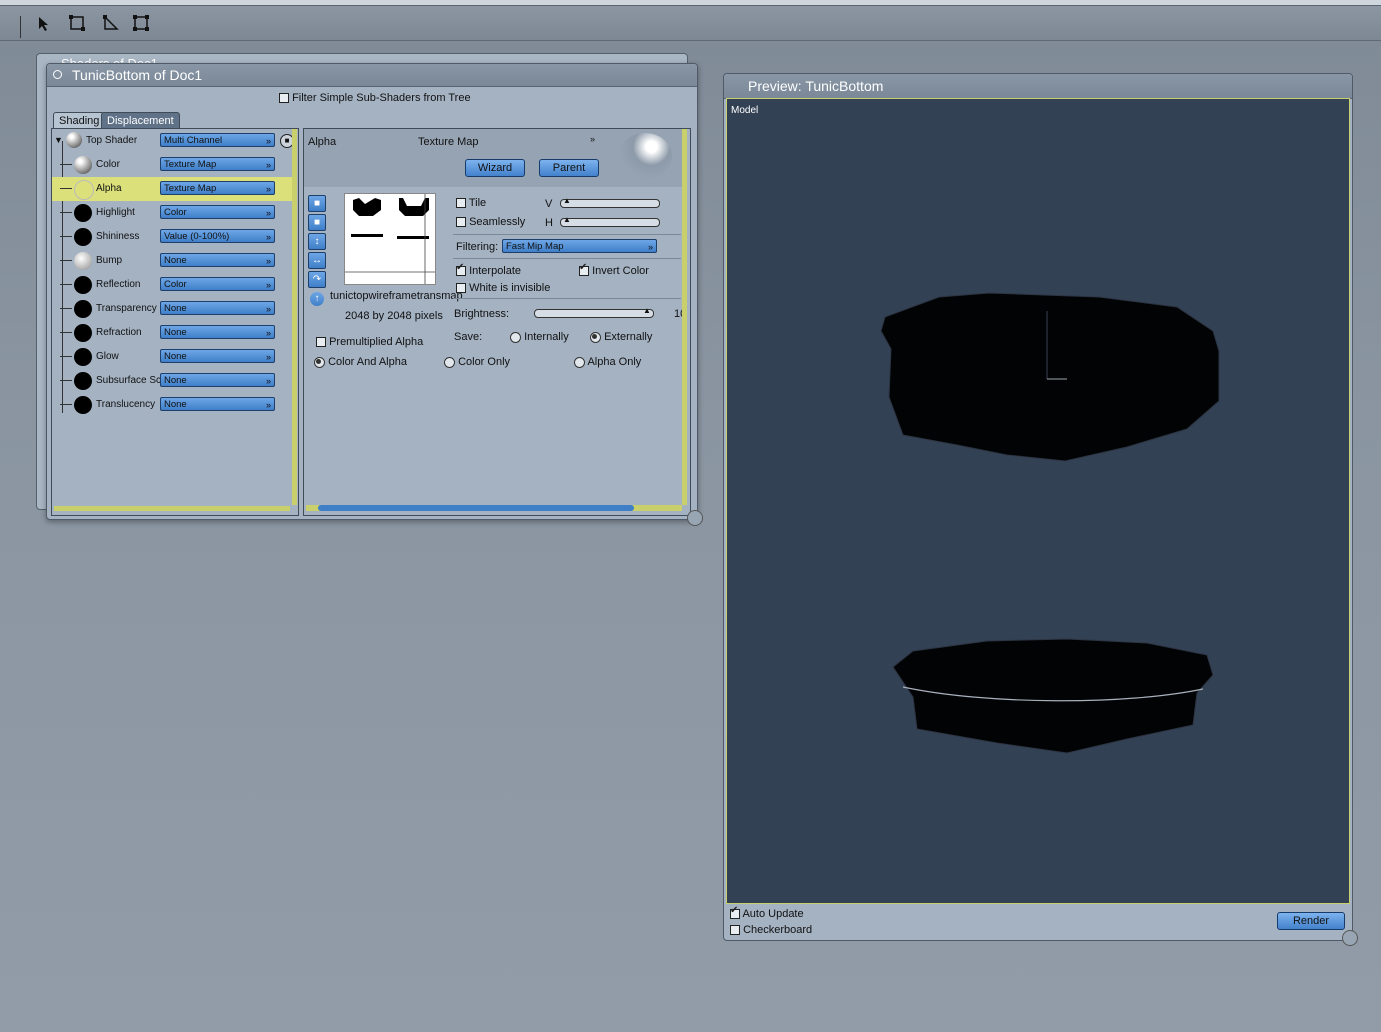 The height and width of the screenshot is (1032, 1381). Describe the element at coordinates (317, 222) in the screenshot. I see `open-folder-icon: ■` at that location.